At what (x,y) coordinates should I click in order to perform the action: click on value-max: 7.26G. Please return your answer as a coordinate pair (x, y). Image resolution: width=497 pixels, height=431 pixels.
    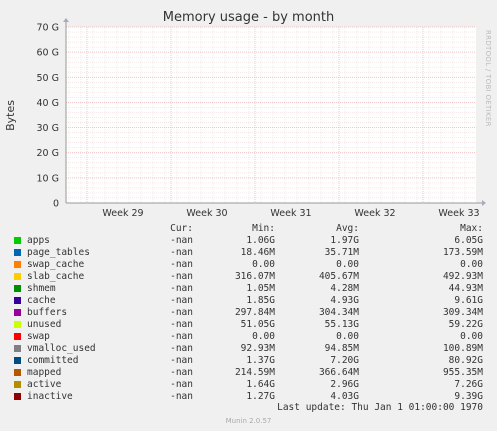
    Looking at the image, I should click on (468, 384).